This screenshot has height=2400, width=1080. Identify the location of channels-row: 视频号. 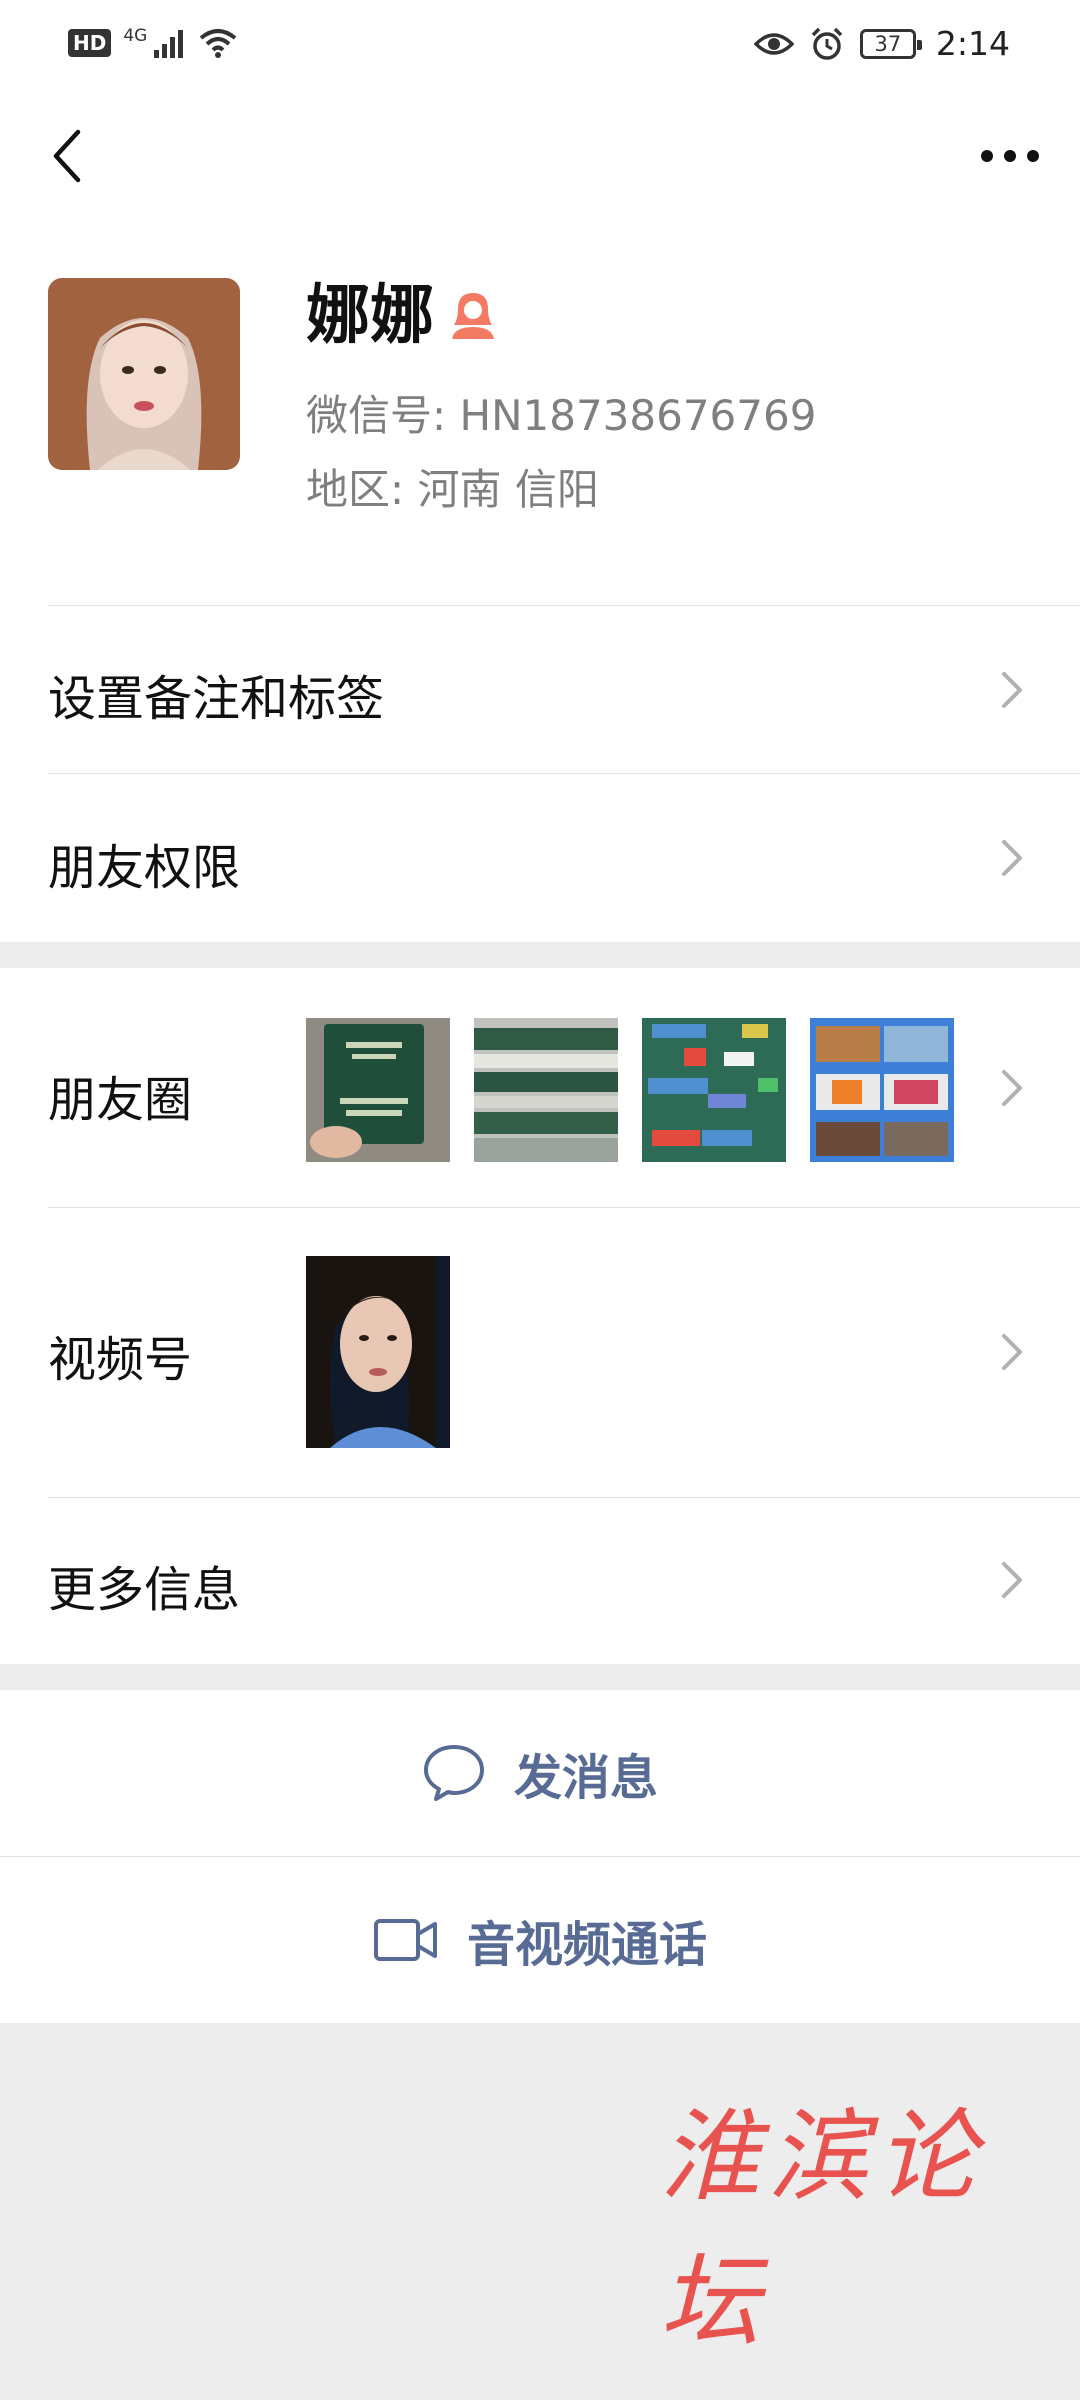
(540, 1353).